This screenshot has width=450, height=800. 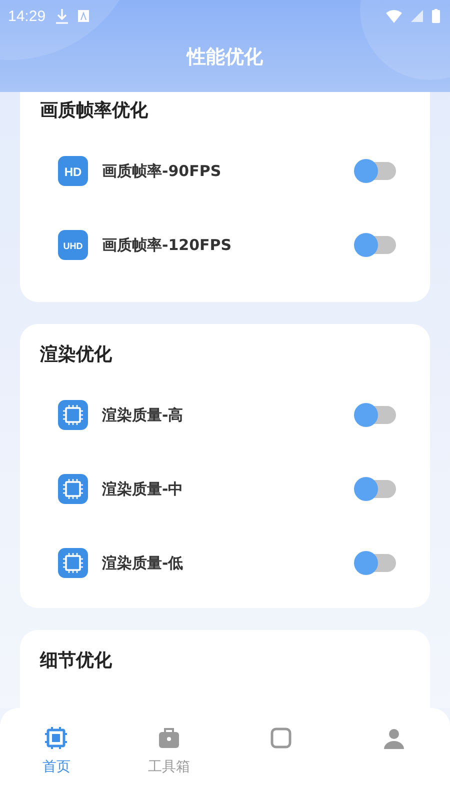 I want to click on option-label: 画质帧率-90FPS, so click(x=162, y=171).